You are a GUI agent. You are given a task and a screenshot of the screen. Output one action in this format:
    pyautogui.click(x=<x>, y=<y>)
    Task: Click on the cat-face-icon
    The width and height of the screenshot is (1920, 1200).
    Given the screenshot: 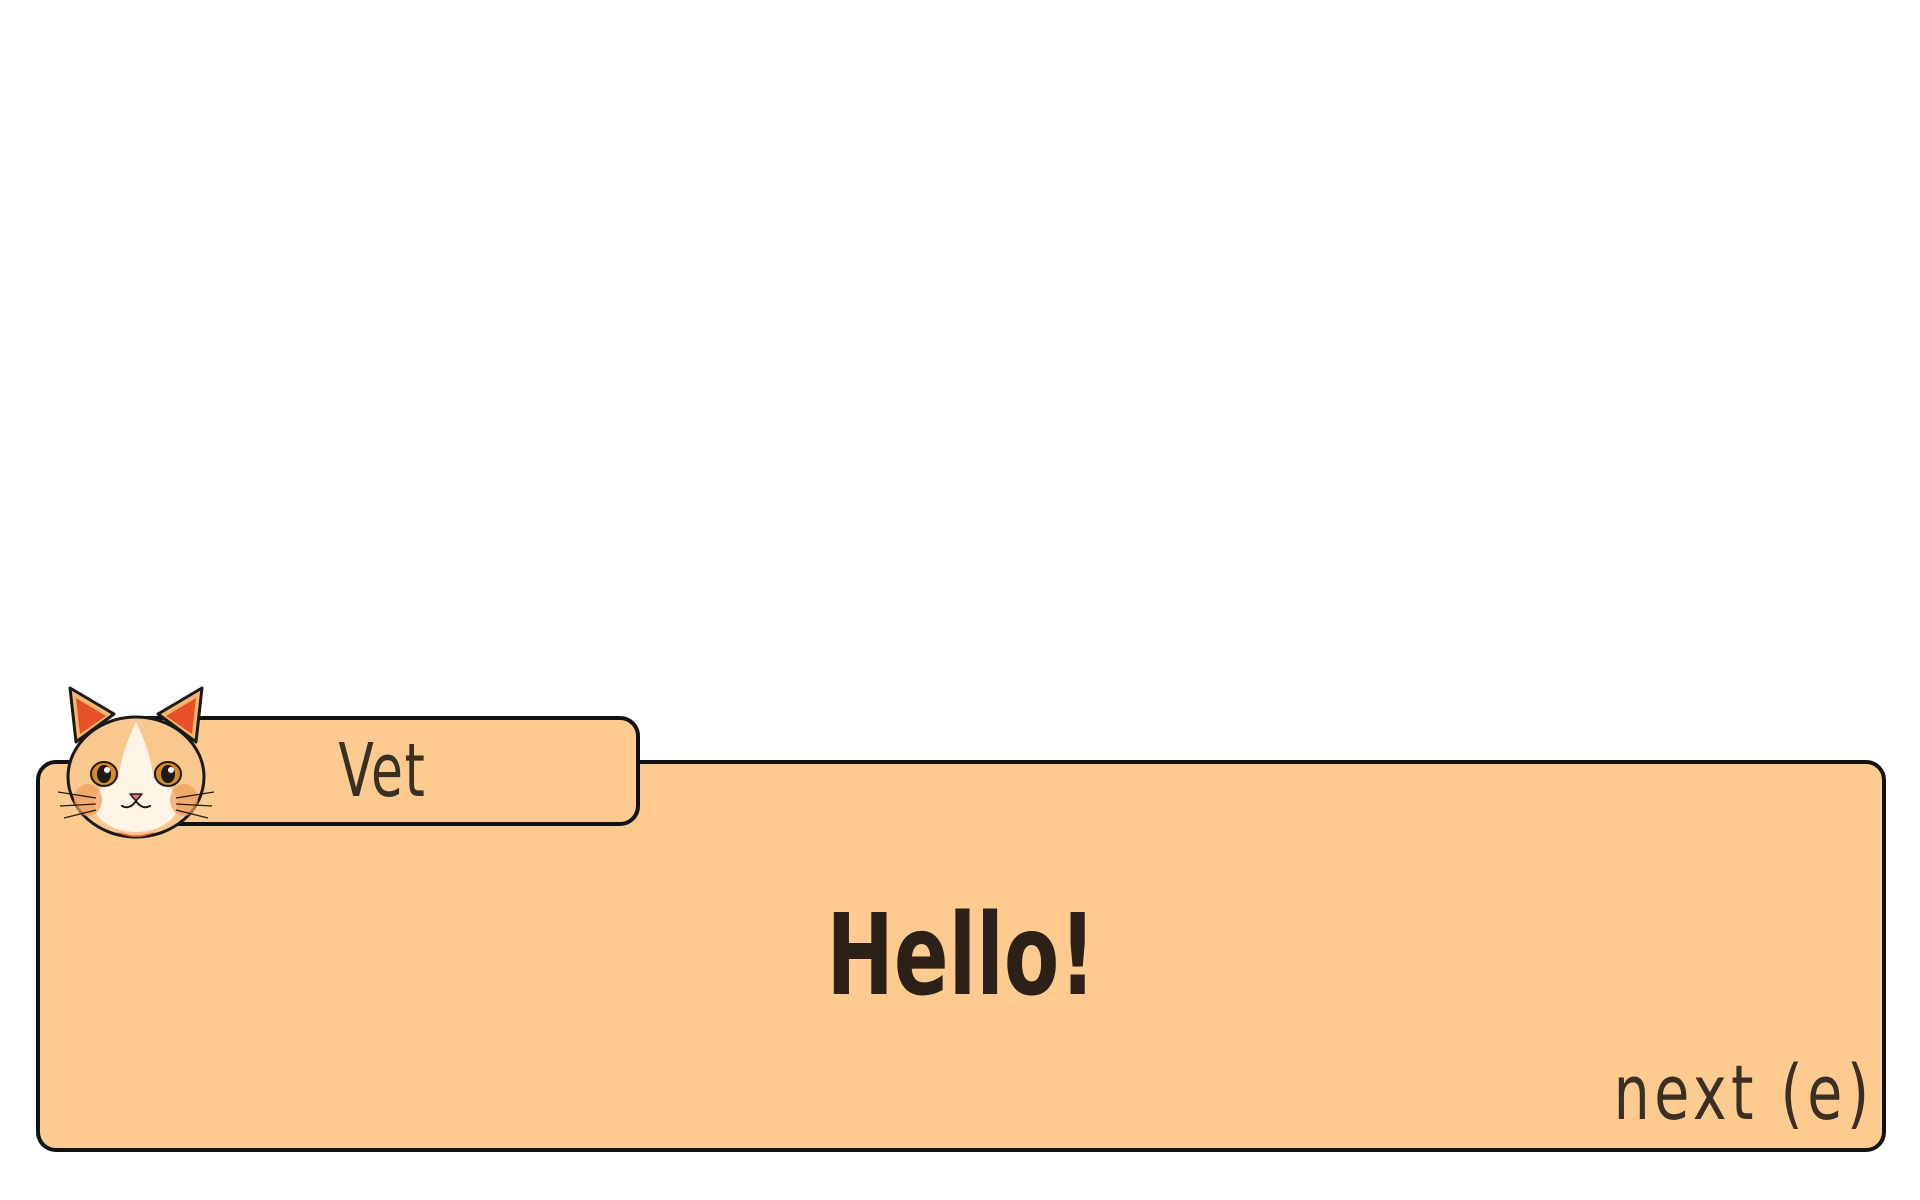 What is the action you would take?
    pyautogui.click(x=136, y=762)
    